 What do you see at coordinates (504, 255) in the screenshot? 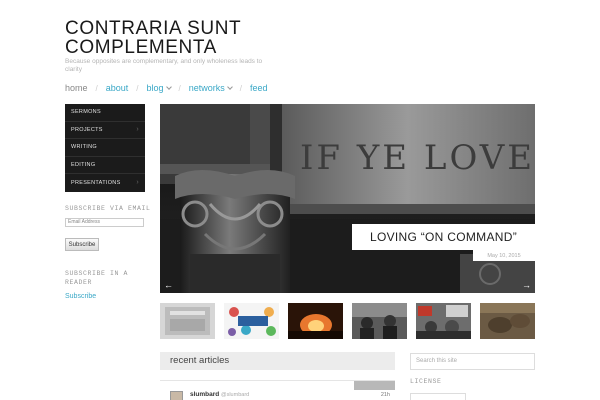
I see `slide-date: May 10, 2015` at bounding box center [504, 255].